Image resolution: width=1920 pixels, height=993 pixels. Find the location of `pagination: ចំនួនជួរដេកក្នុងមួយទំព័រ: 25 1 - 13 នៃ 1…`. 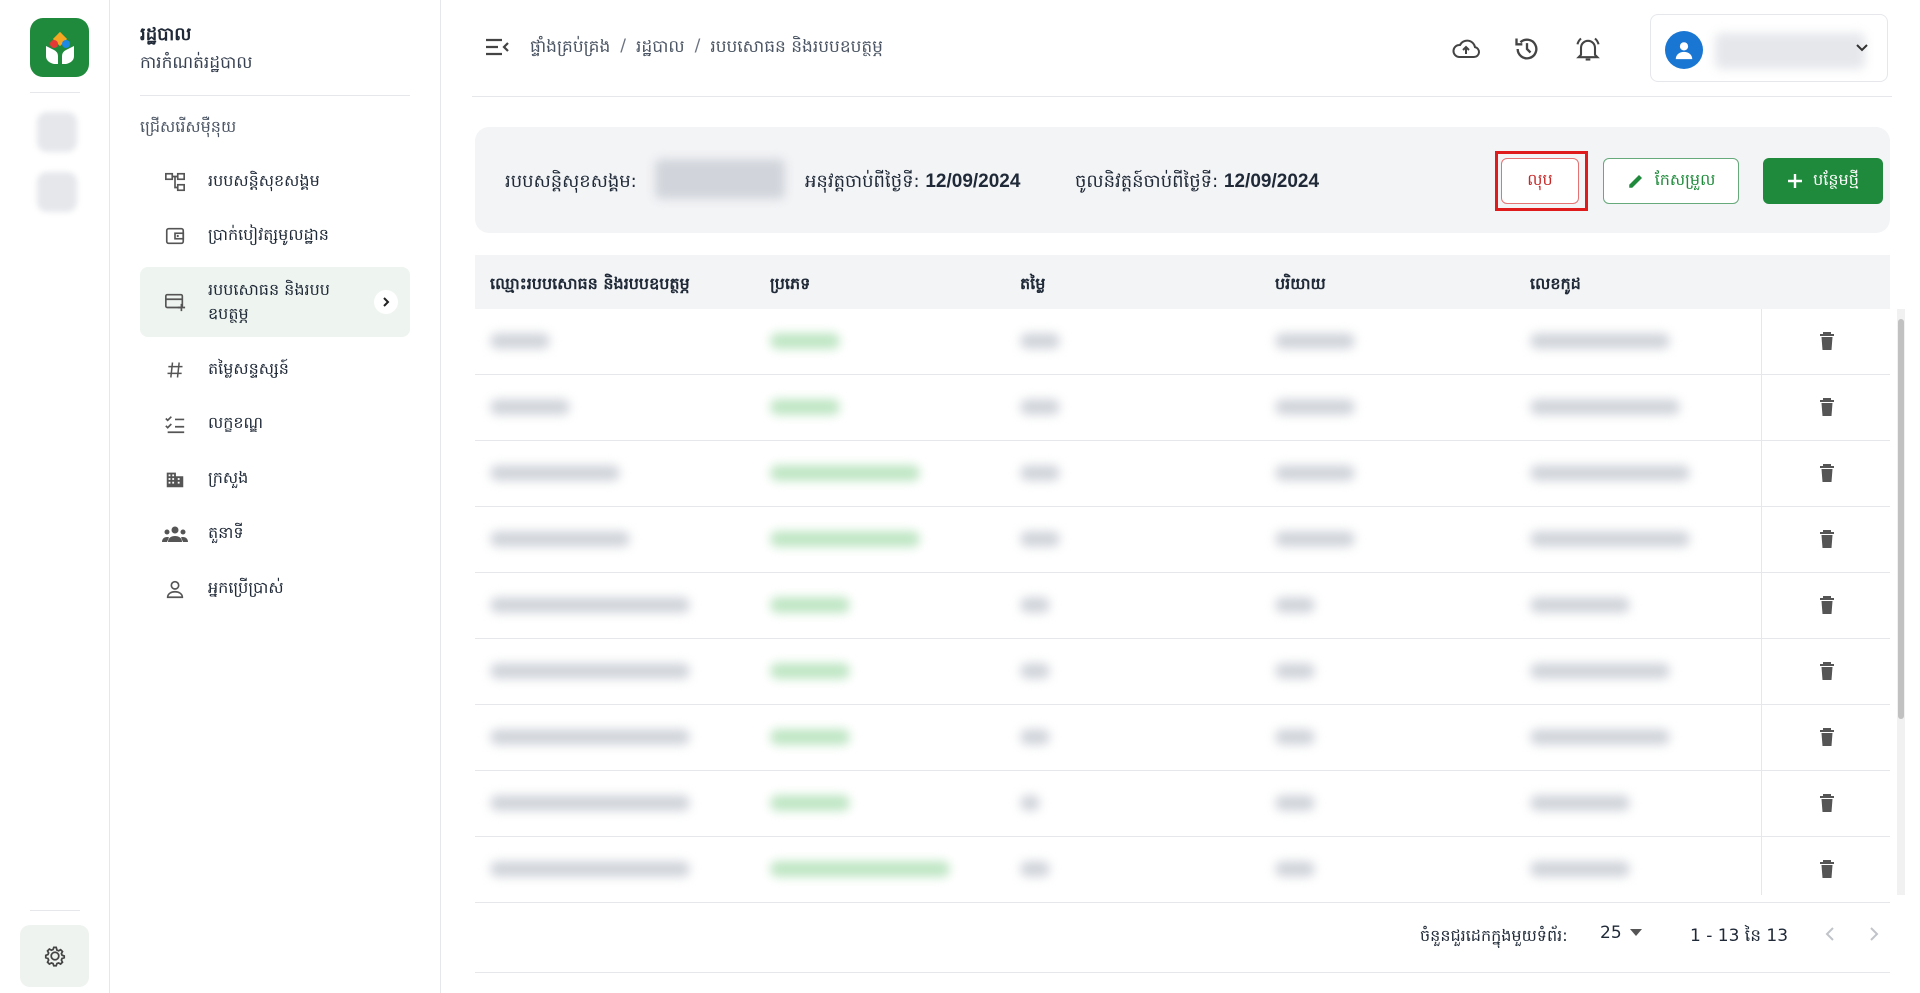

pagination: ចំនួនជួរដេកក្នុងមួយទំព័រ: 25 1 - 13 នៃ 1… is located at coordinates (1182, 934).